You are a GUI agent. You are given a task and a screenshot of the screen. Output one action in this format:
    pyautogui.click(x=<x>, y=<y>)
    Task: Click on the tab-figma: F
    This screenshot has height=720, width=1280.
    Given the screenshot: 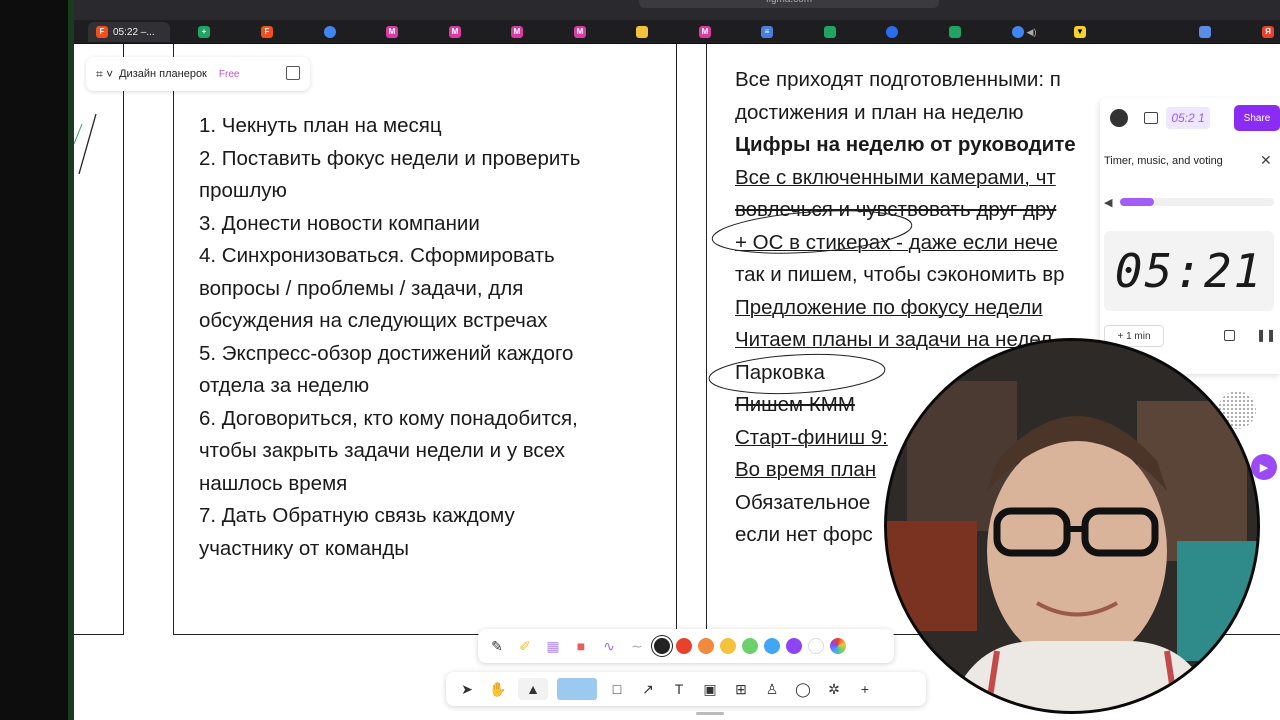 What is the action you would take?
    pyautogui.click(x=267, y=32)
    